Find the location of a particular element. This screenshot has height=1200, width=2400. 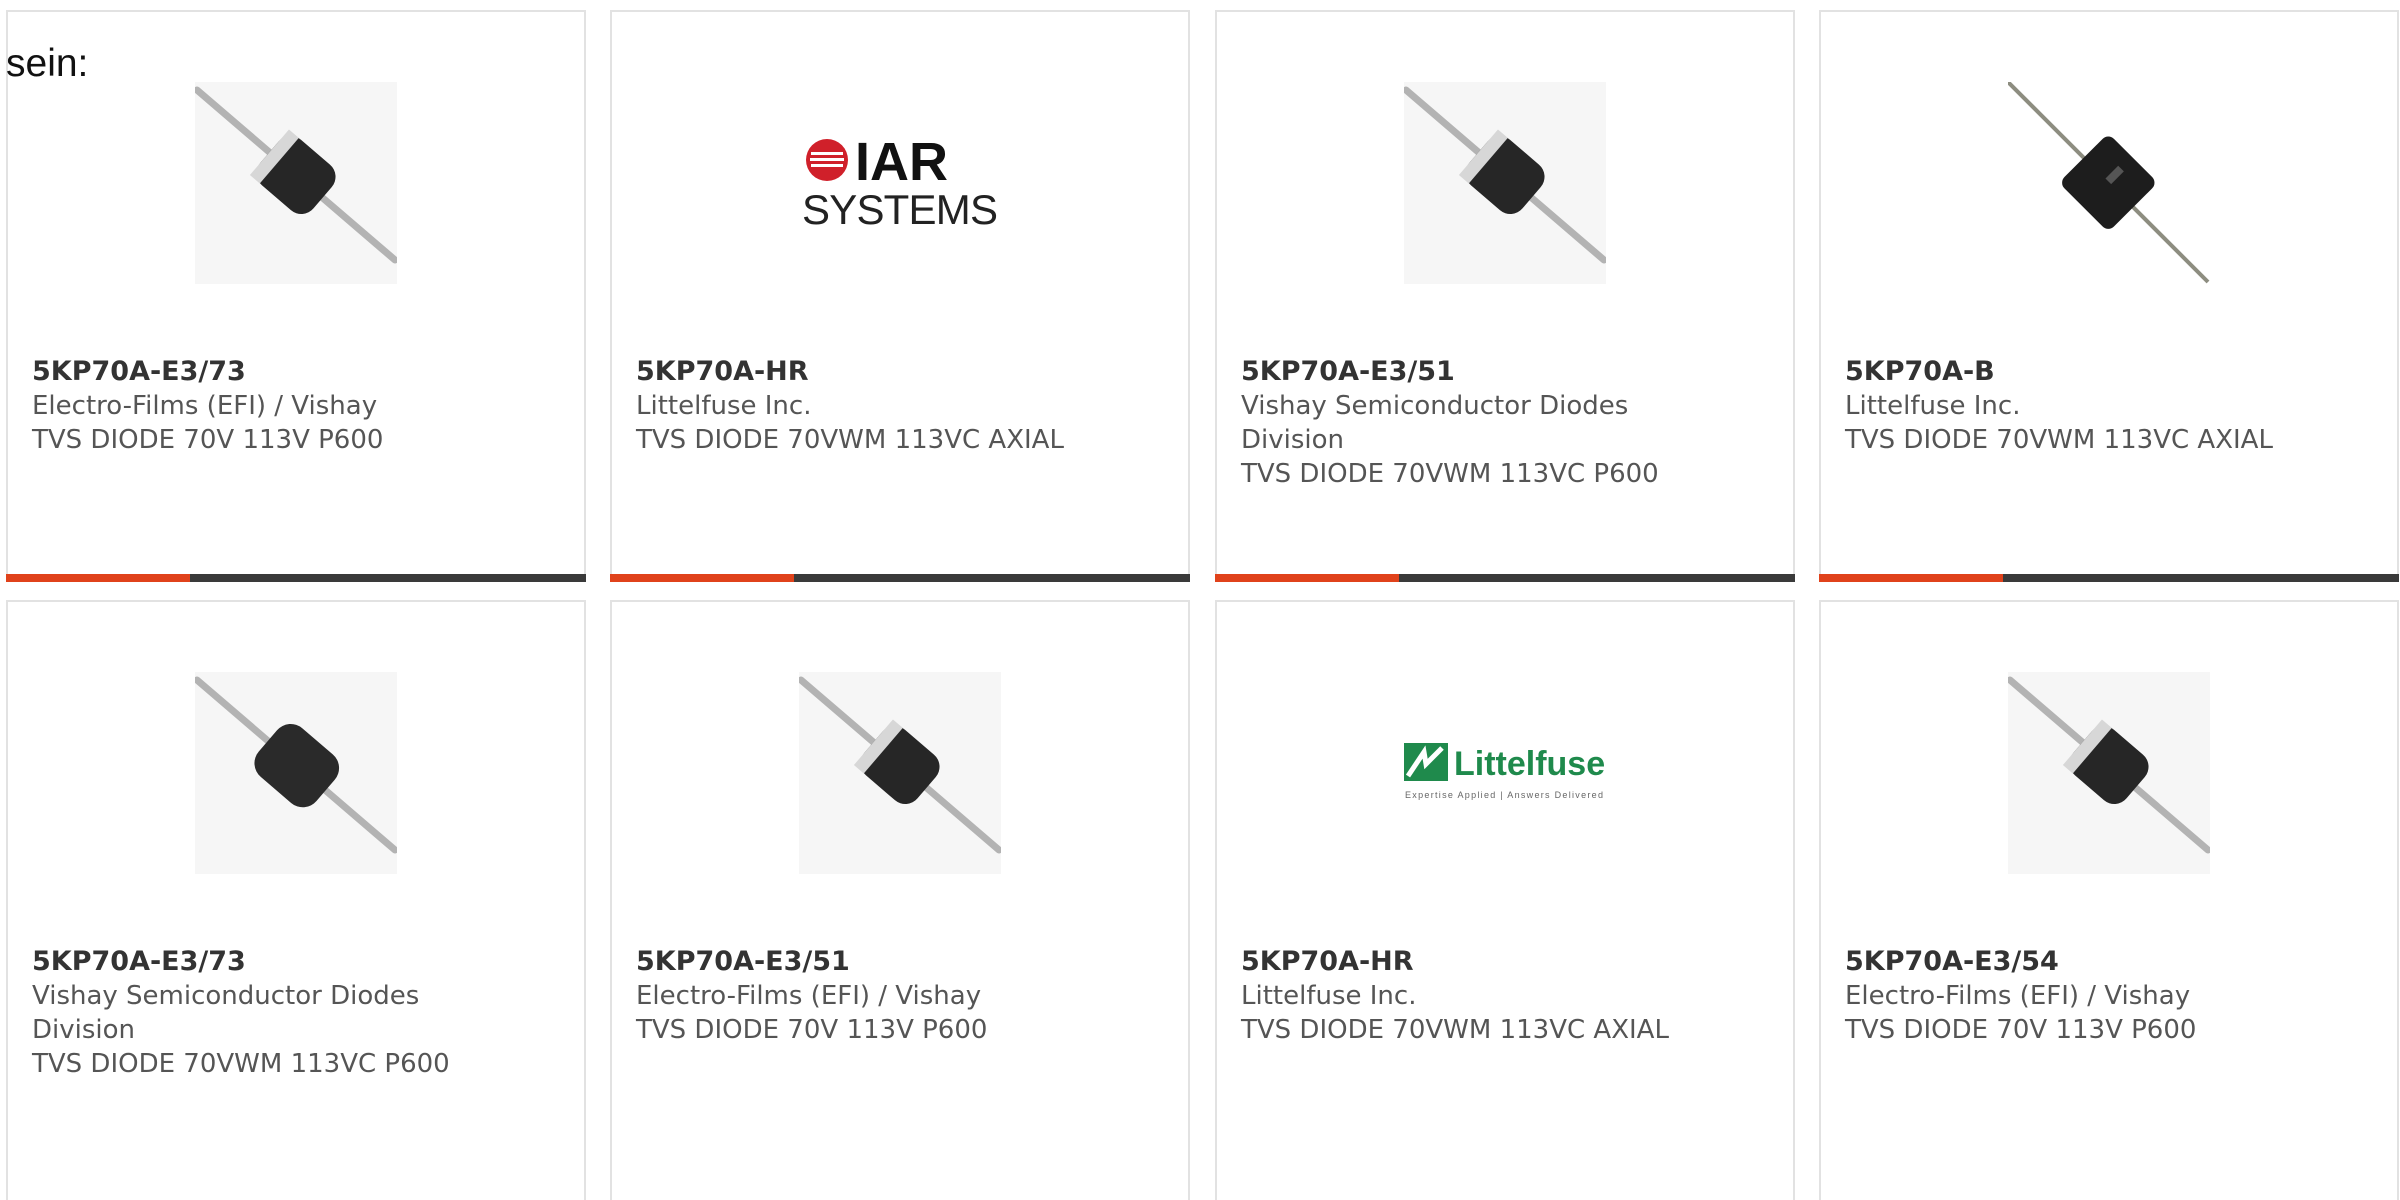

iar-logo-bottom: SYSTEMS is located at coordinates (900, 209).